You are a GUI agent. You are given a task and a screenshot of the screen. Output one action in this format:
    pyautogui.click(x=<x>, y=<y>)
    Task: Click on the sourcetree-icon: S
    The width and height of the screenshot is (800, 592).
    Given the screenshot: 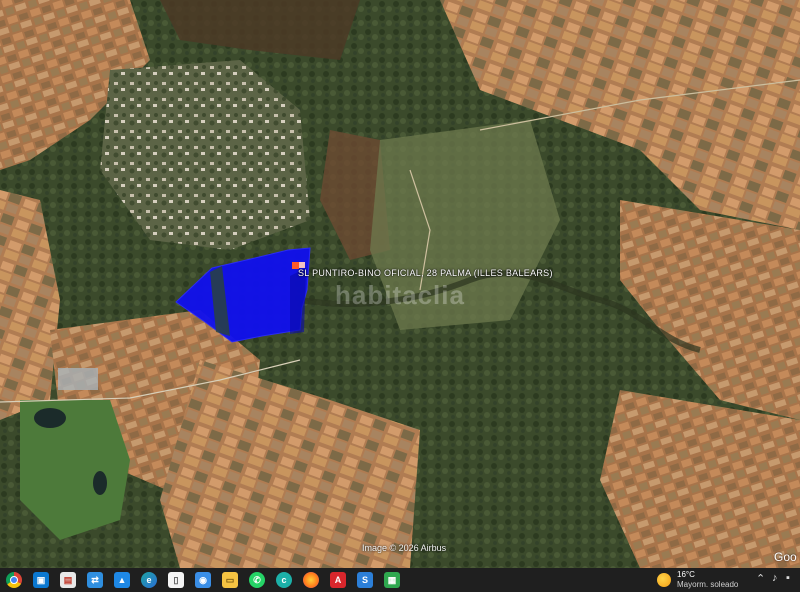 What is the action you would take?
    pyautogui.click(x=365, y=580)
    